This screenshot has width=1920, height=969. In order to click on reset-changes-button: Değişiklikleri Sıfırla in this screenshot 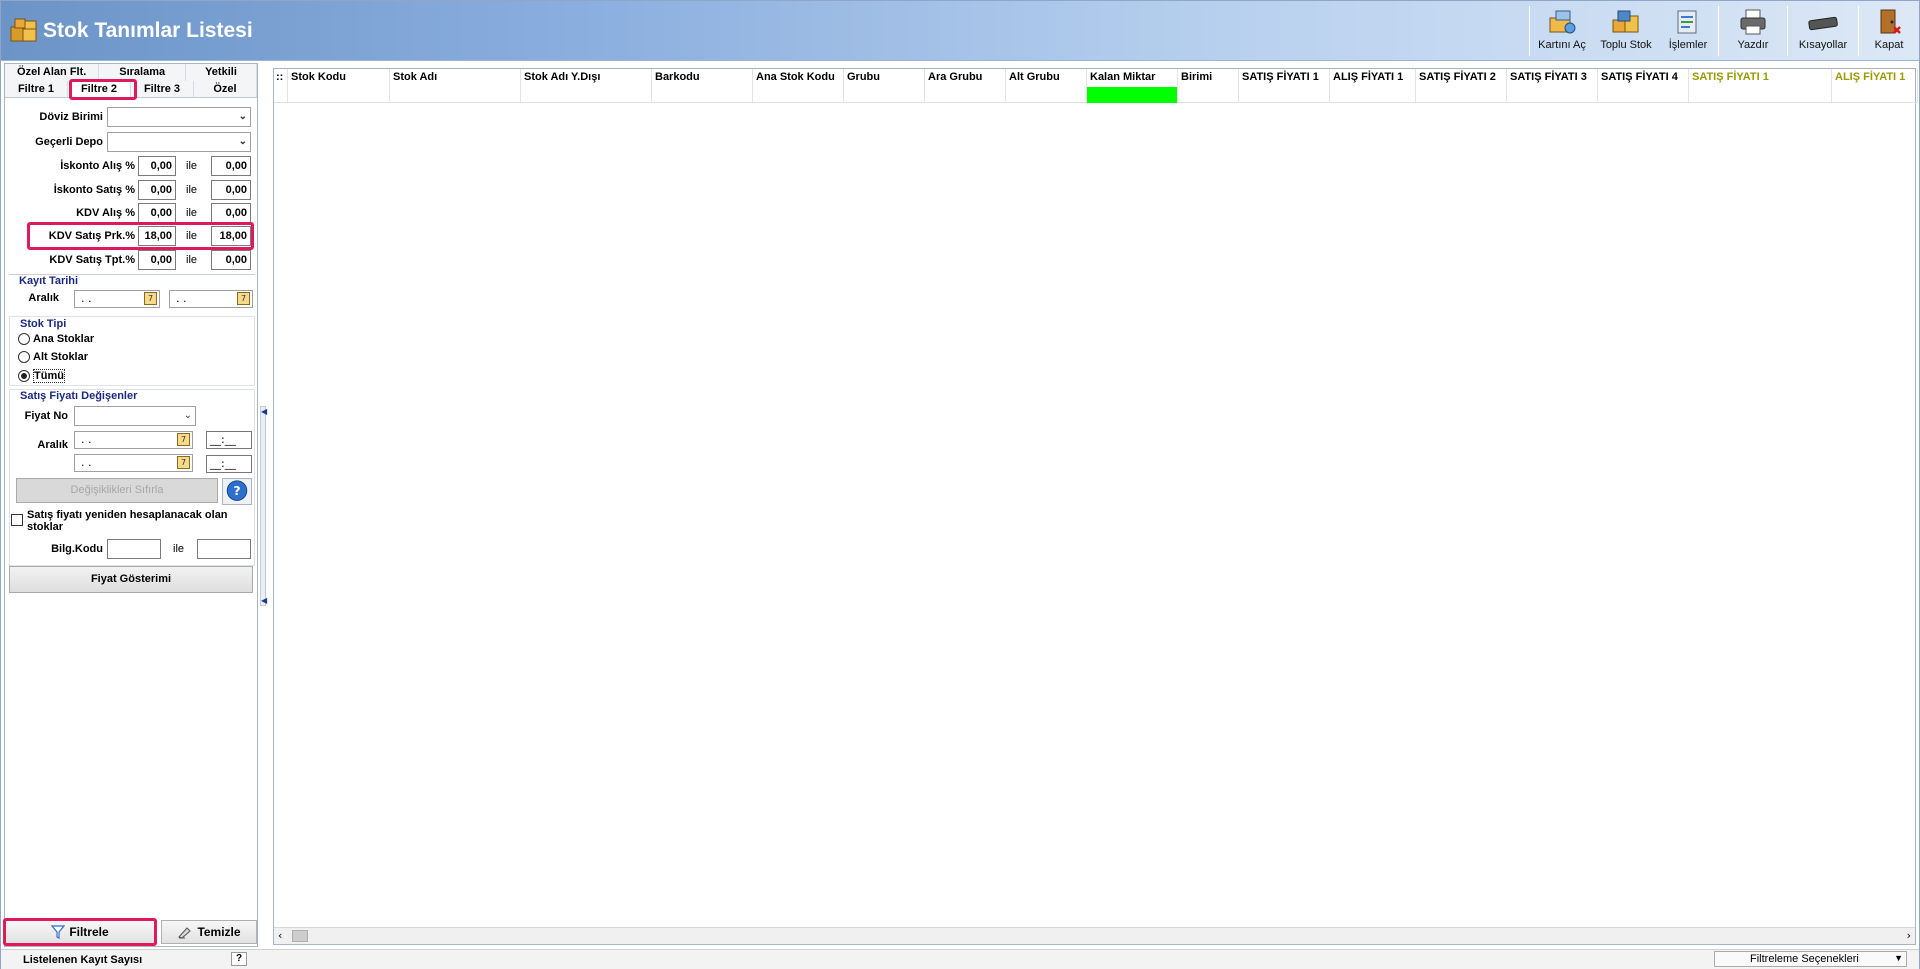, I will do `click(117, 490)`.